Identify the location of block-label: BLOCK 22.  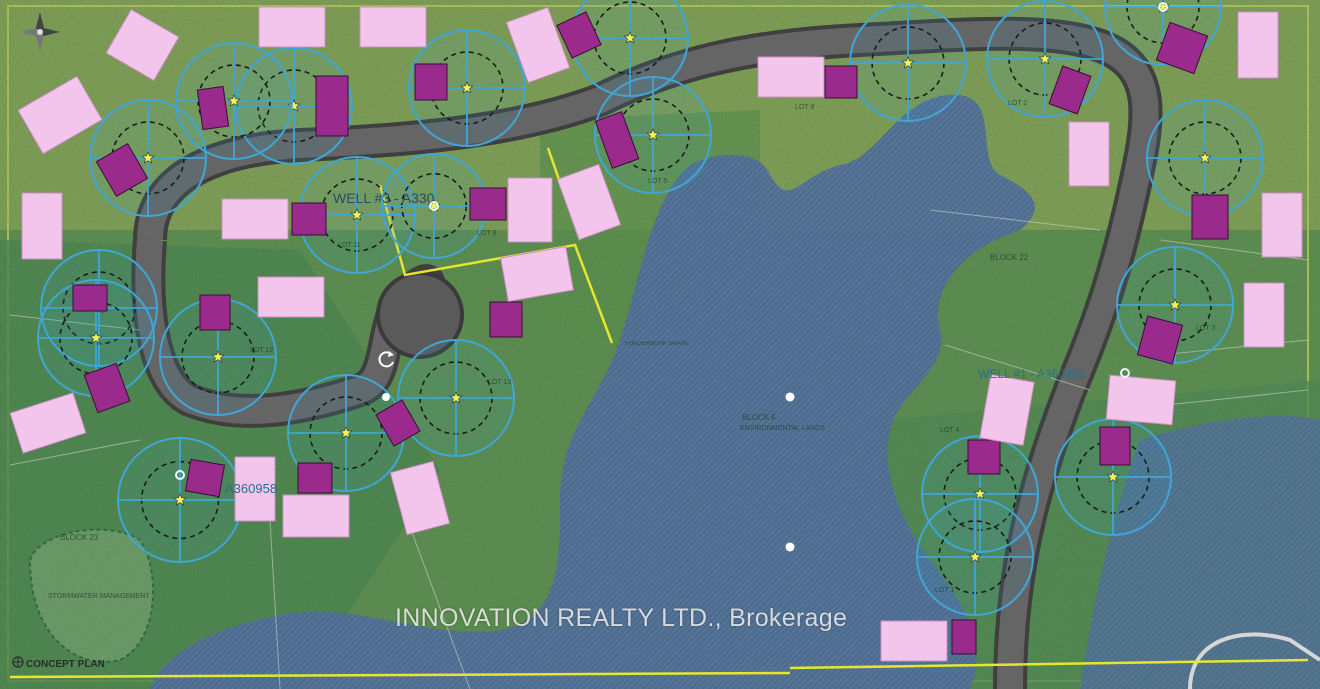
(1009, 257).